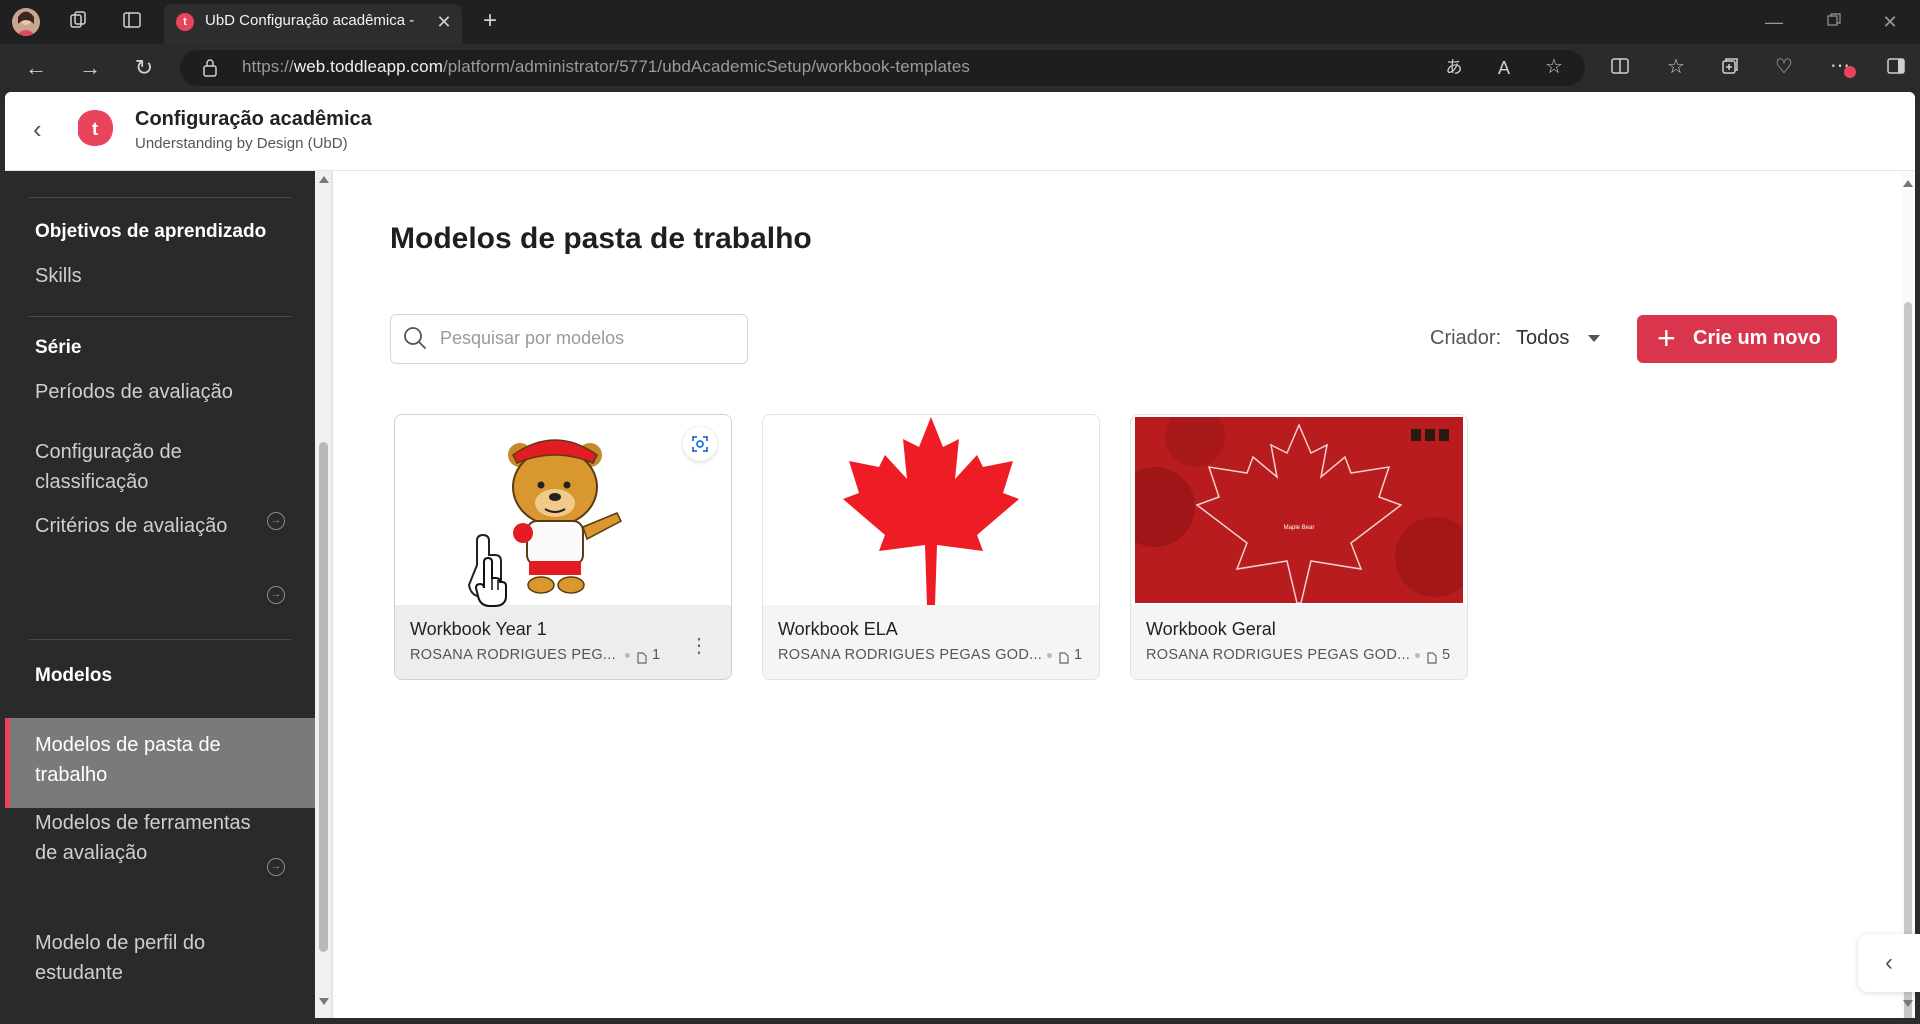 The height and width of the screenshot is (1024, 1920). What do you see at coordinates (1666, 338) in the screenshot?
I see `plus-icon: +` at bounding box center [1666, 338].